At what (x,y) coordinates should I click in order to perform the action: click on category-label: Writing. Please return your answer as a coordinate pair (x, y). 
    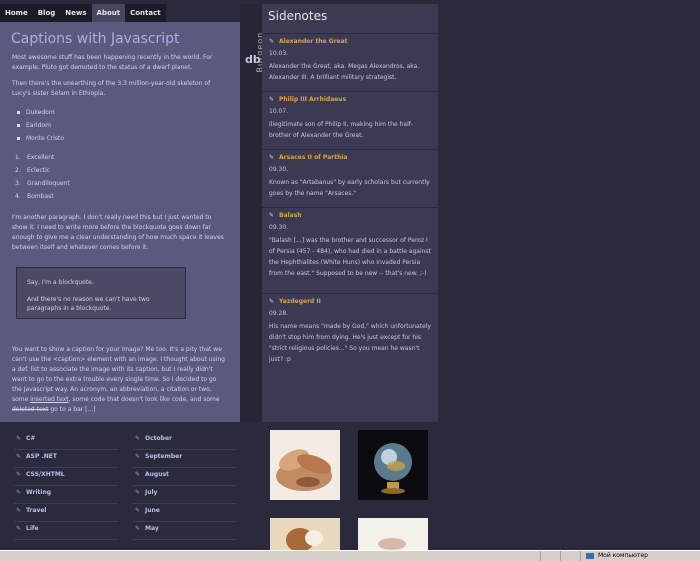
    Looking at the image, I should click on (38, 492).